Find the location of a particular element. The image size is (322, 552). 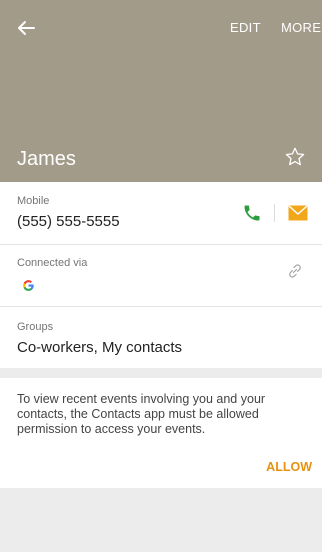

mobile-number: (555) 555-5555 is located at coordinates (68, 221).